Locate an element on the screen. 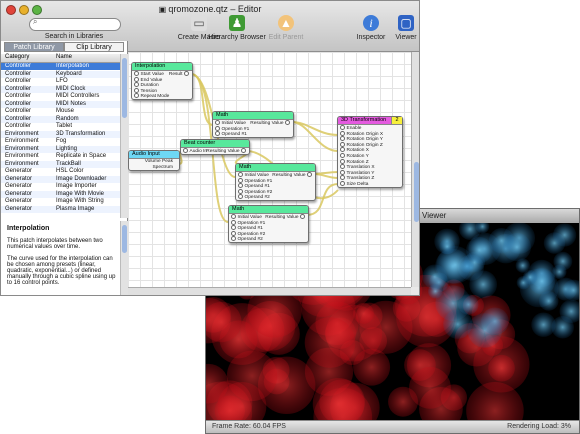 The height and width of the screenshot is (434, 580). library-row: Controller MIDI Controllers is located at coordinates (60, 96).